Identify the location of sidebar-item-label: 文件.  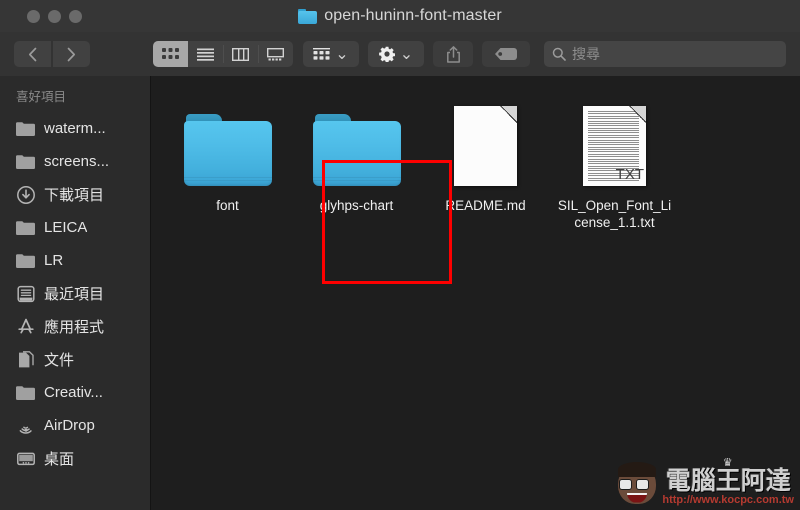
(59, 360).